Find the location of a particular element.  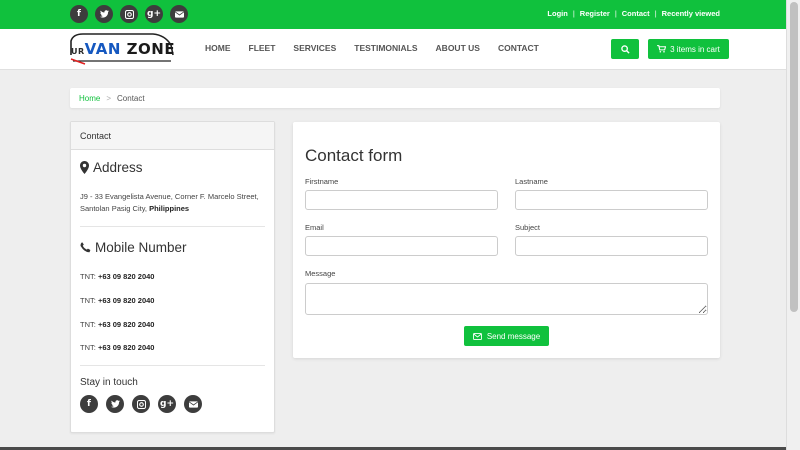

nav-testimonials: TESTIMONIALS is located at coordinates (385, 48).